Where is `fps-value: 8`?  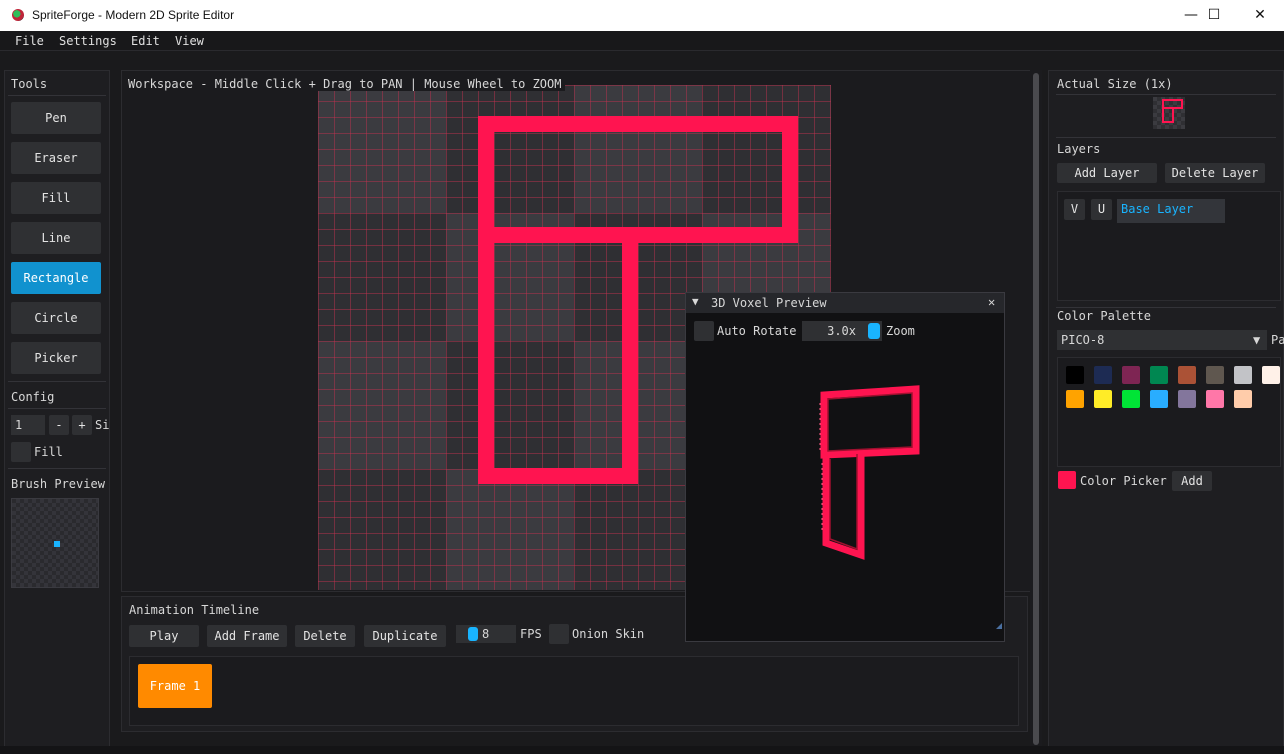
fps-value: 8 is located at coordinates (486, 634).